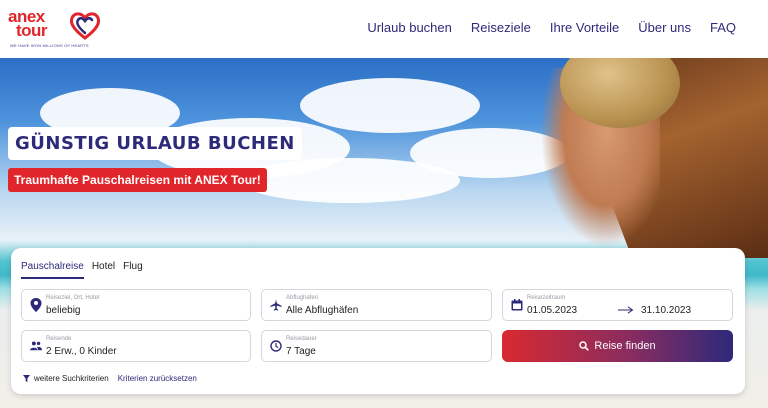 Image resolution: width=768 pixels, height=408 pixels. Describe the element at coordinates (52, 270) in the screenshot. I see `tab-pauschalreise: Pauschalreise` at that location.